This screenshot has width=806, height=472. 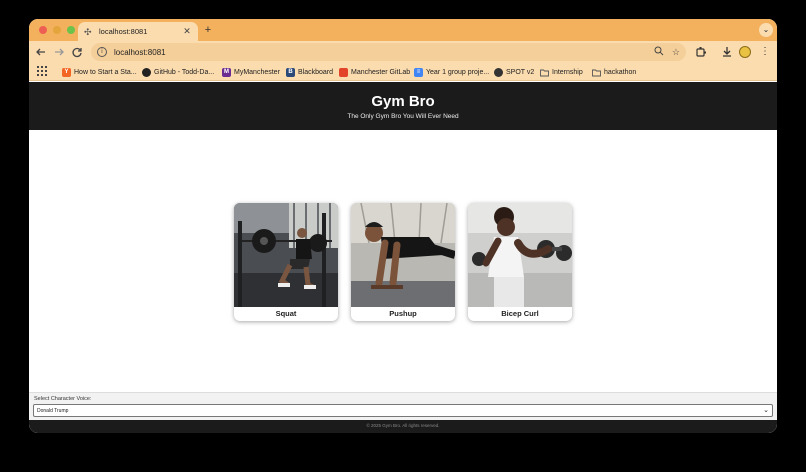 What do you see at coordinates (403, 313) in the screenshot?
I see `exercise-label: Pushup` at bounding box center [403, 313].